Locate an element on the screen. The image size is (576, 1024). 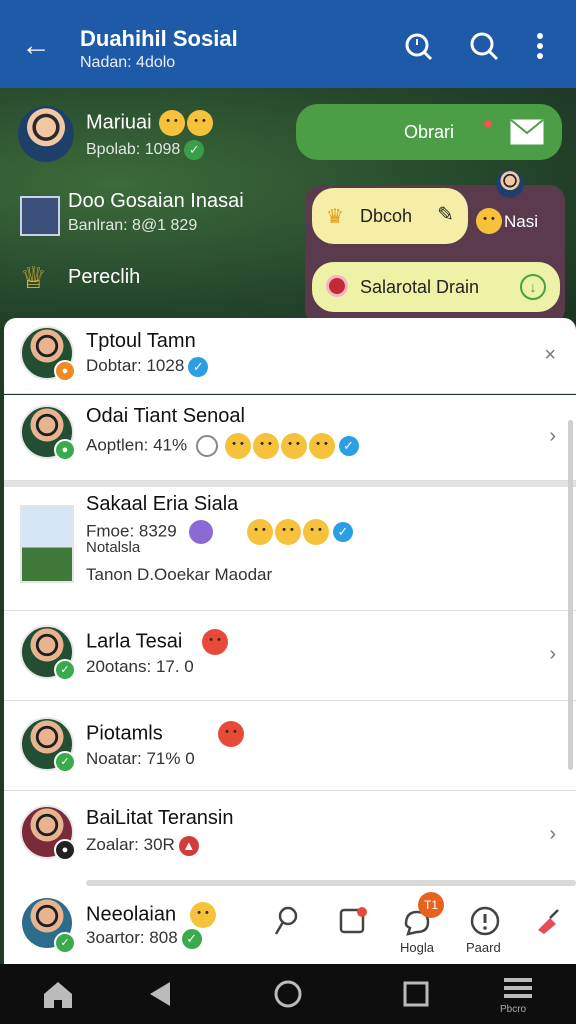
mail-icon is located at coordinates (527, 132).